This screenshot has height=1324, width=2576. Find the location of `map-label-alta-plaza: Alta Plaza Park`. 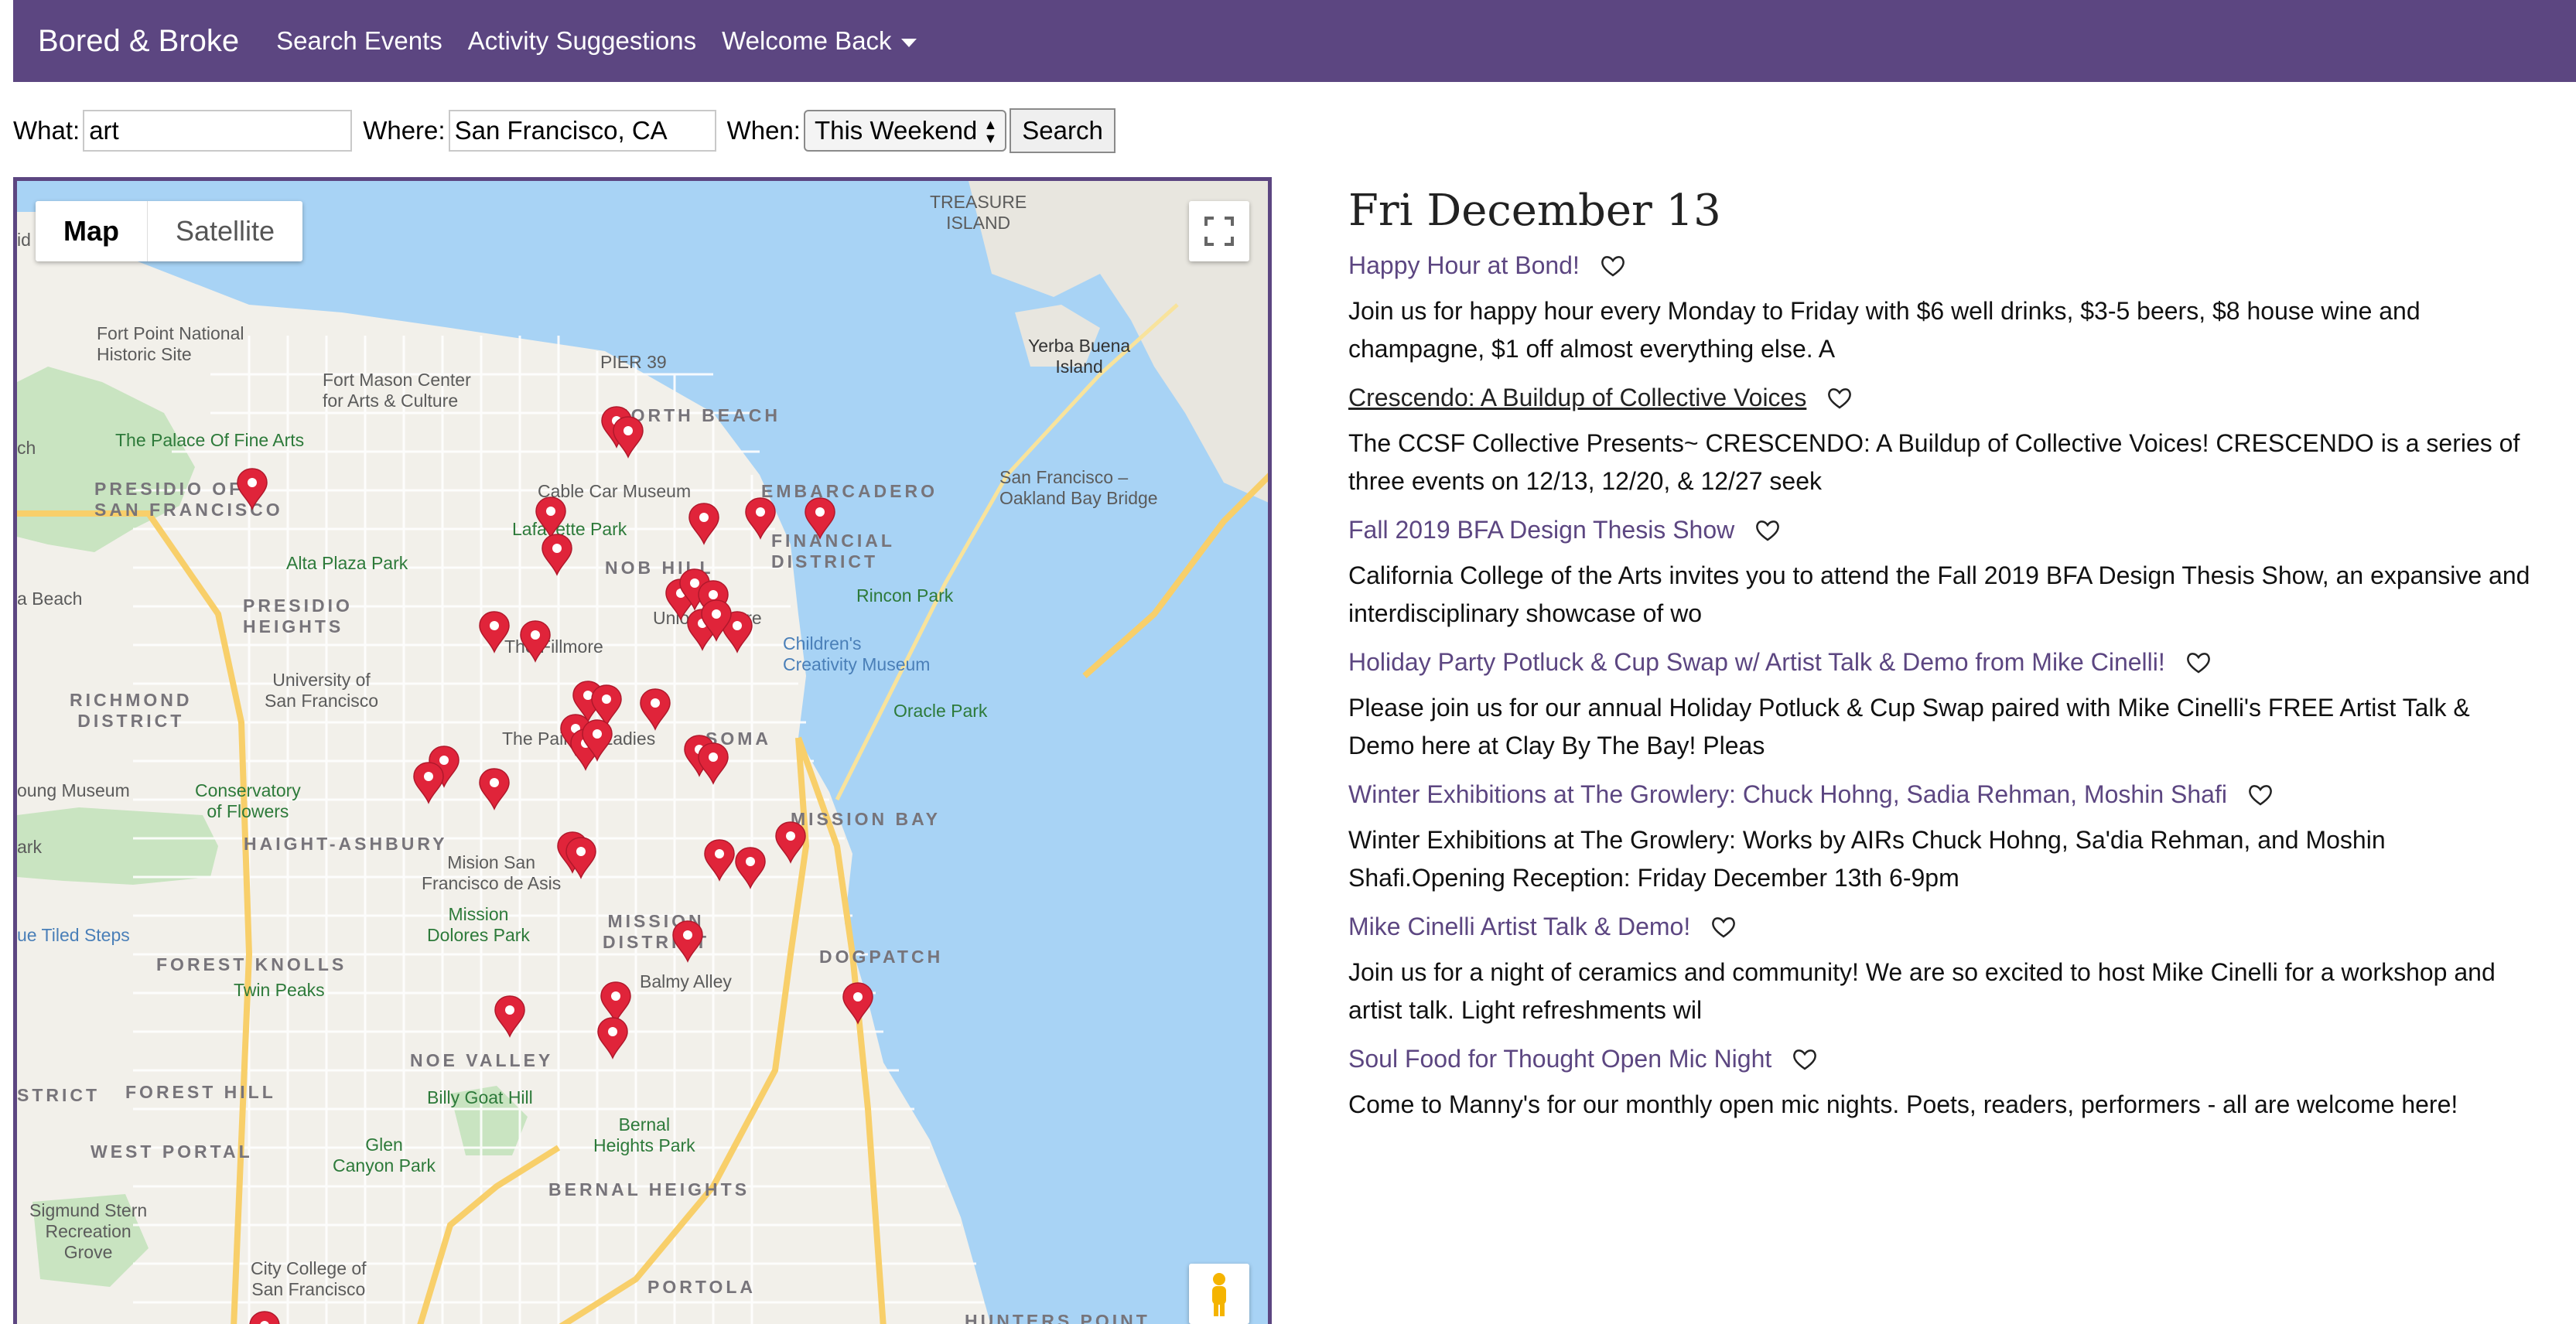

map-label-alta-plaza: Alta Plaza Park is located at coordinates (347, 563).